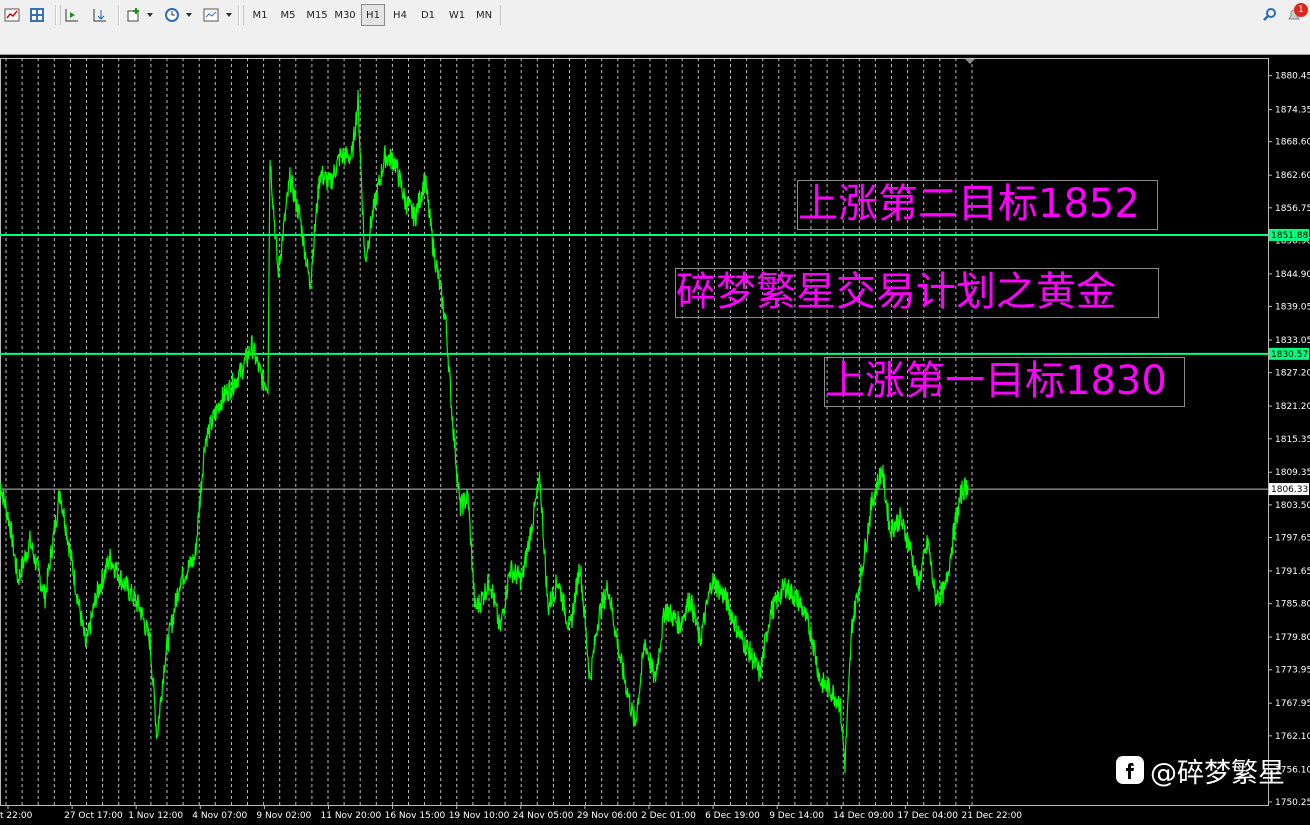 The height and width of the screenshot is (825, 1310). What do you see at coordinates (1270, 15) in the screenshot?
I see `search-icon` at bounding box center [1270, 15].